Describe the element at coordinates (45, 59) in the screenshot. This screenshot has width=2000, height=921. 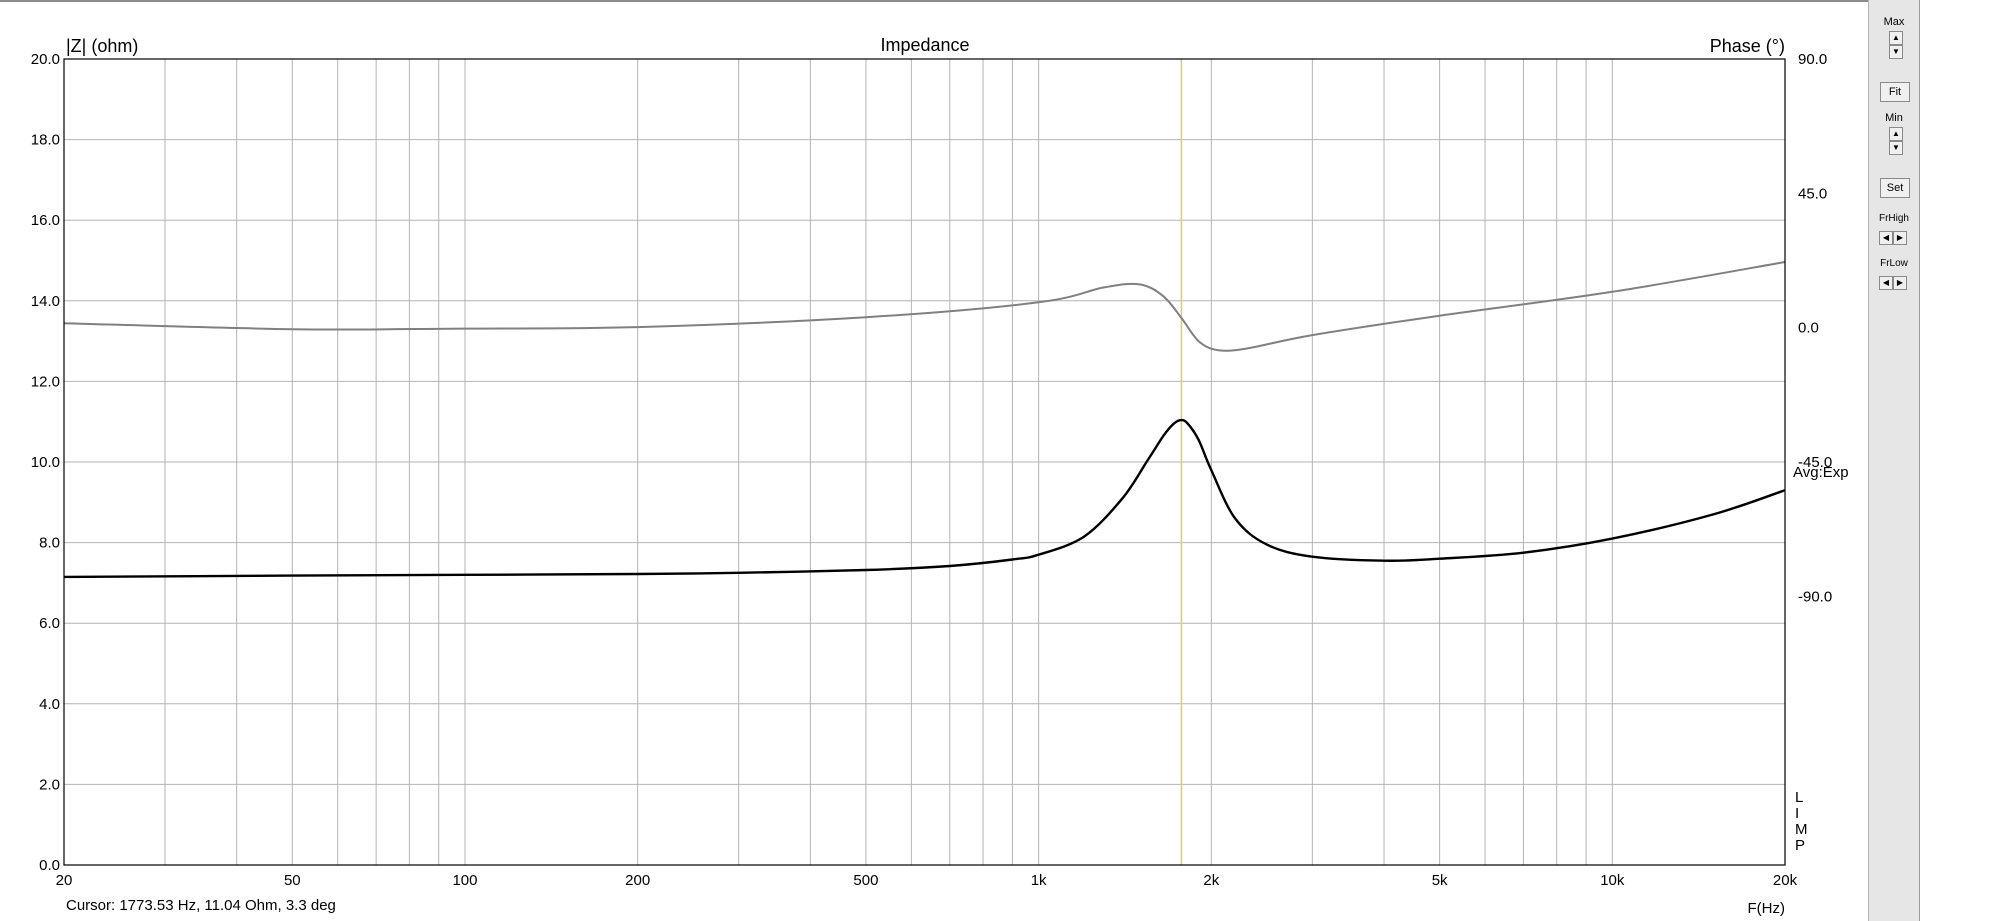
I see `y-tick-label: 20.0` at that location.